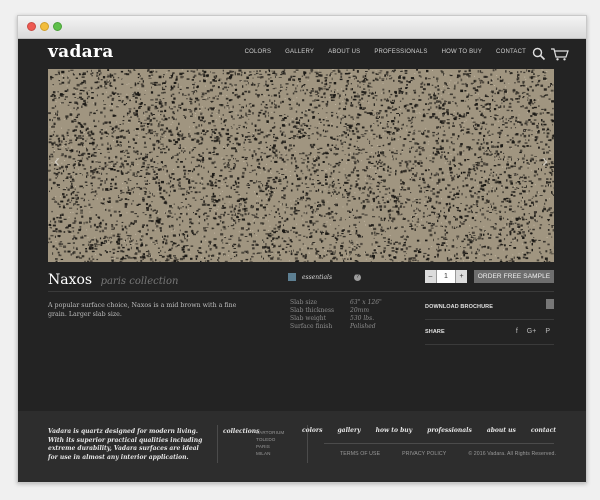 This screenshot has height=500, width=600. What do you see at coordinates (360, 454) in the screenshot?
I see `terms-of-use-link: TERMS OF USE` at bounding box center [360, 454].